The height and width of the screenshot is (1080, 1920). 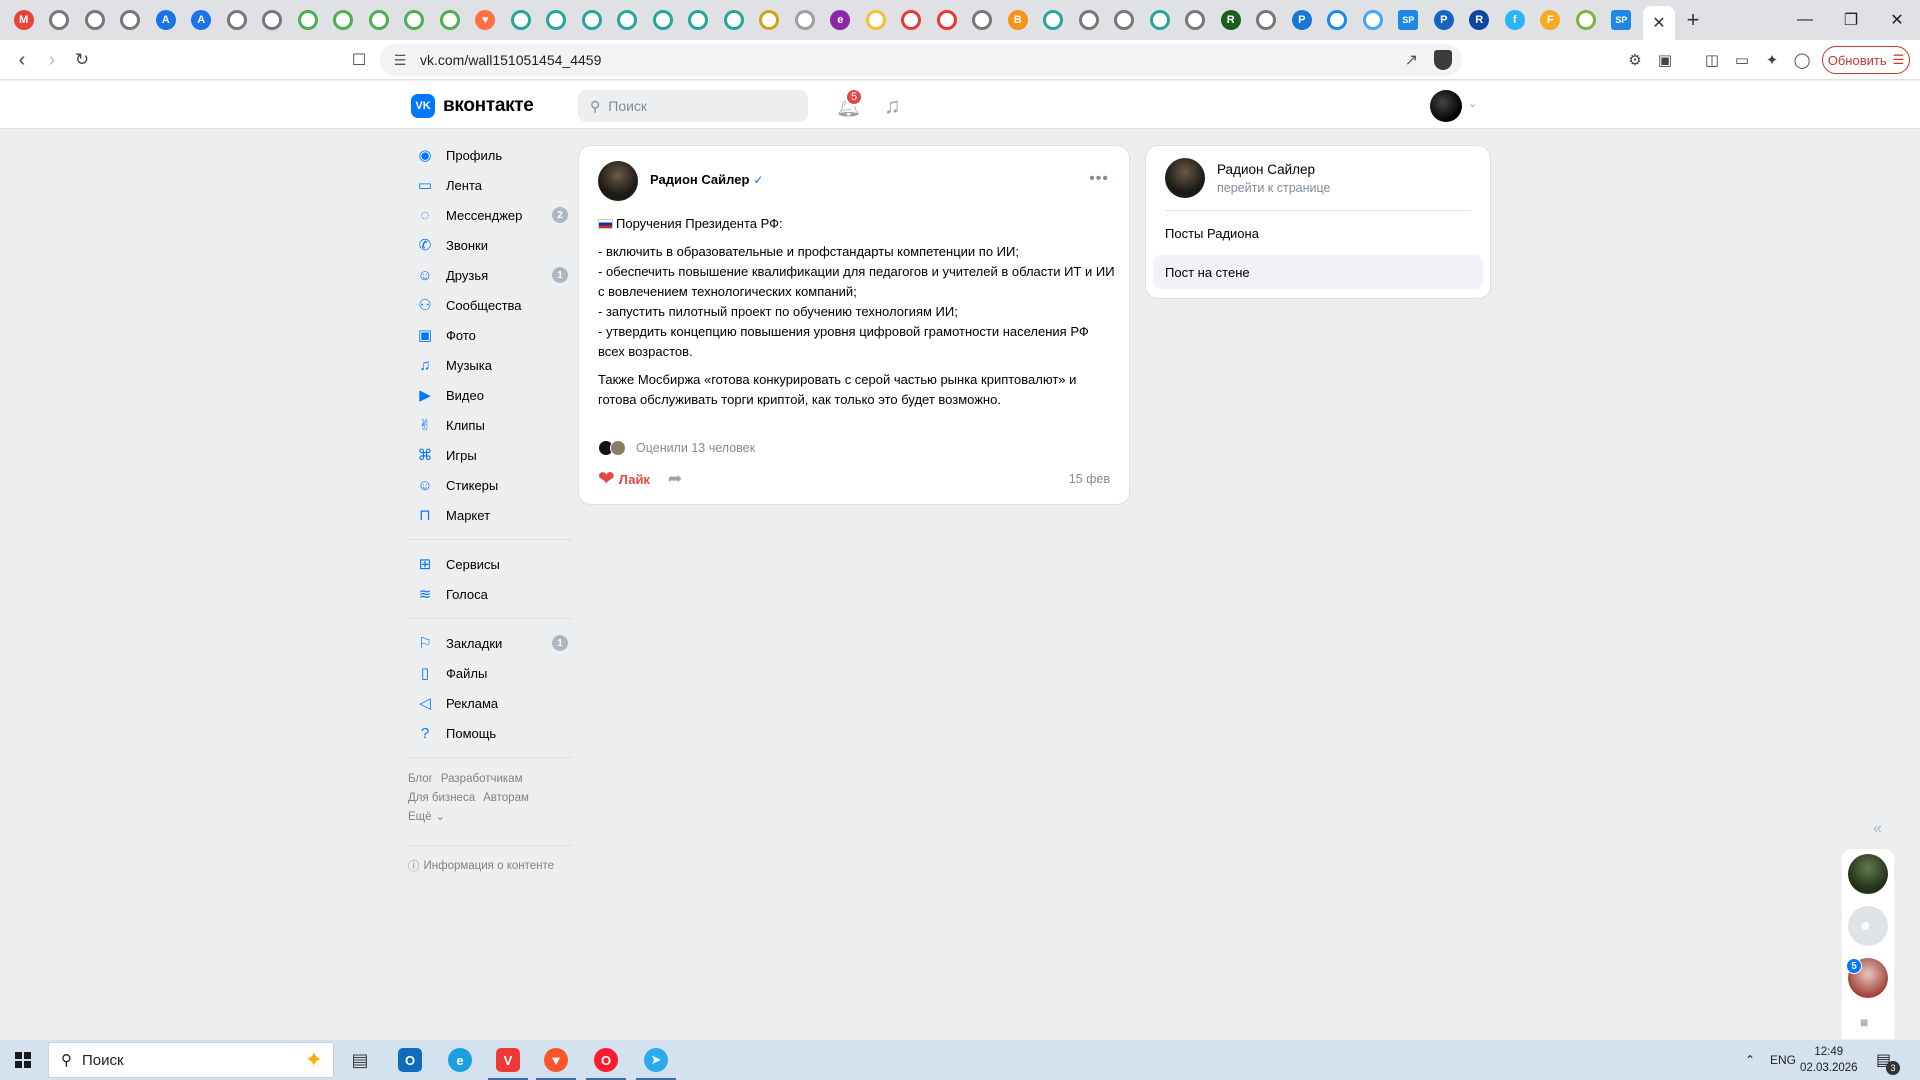 What do you see at coordinates (1742, 60) in the screenshot?
I see `wallet-icon: ▭` at bounding box center [1742, 60].